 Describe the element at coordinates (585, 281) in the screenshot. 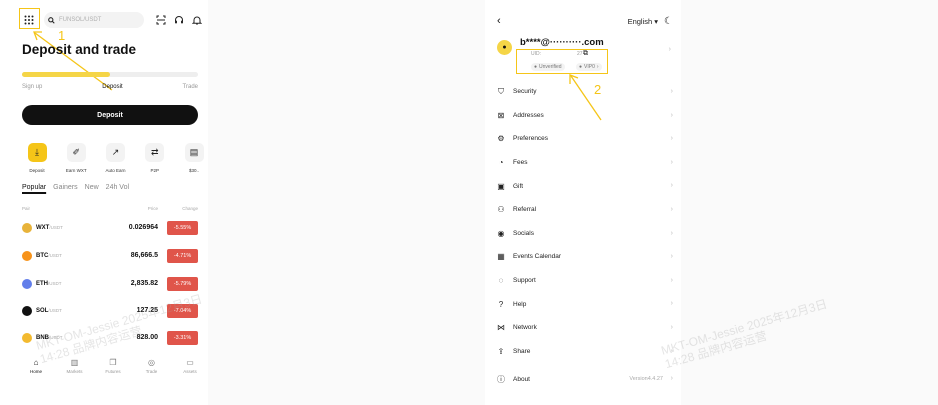

I see `menu-item-support: ◌ Support ›` at that location.